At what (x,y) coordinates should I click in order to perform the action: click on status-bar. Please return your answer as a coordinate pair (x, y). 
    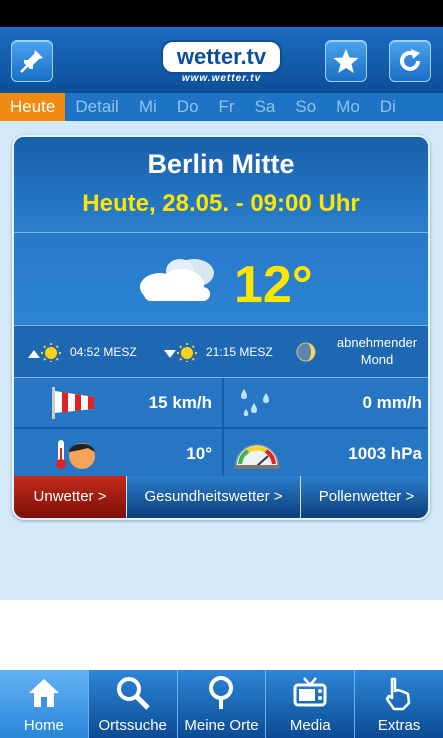
    Looking at the image, I should click on (221, 13).